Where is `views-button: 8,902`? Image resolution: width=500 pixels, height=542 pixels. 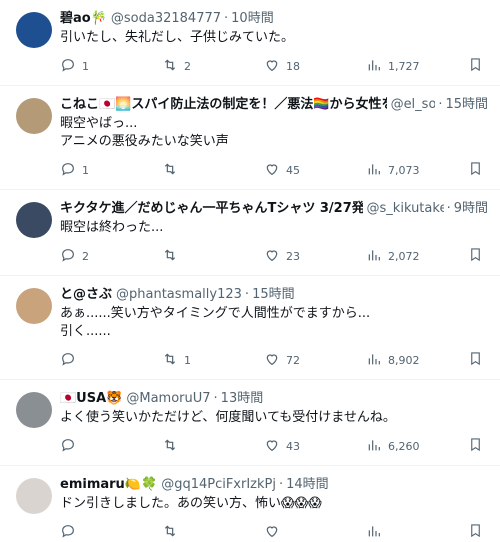 views-button: 8,902 is located at coordinates (396, 360).